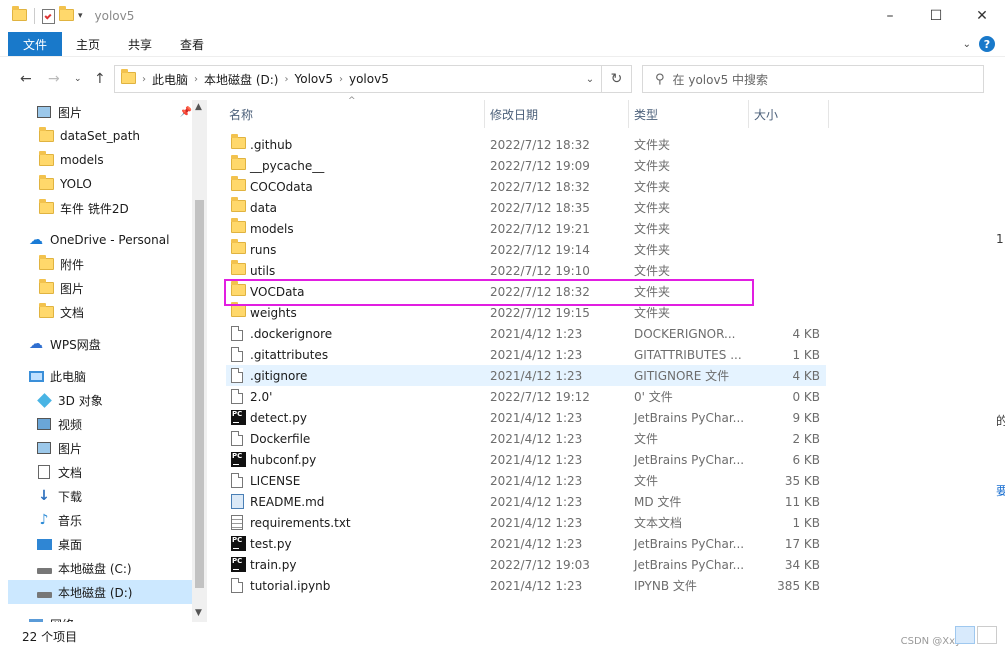 This screenshot has width=1005, height=655. I want to click on search-box: ⚲ 在 yolov5 中搜索, so click(813, 79).